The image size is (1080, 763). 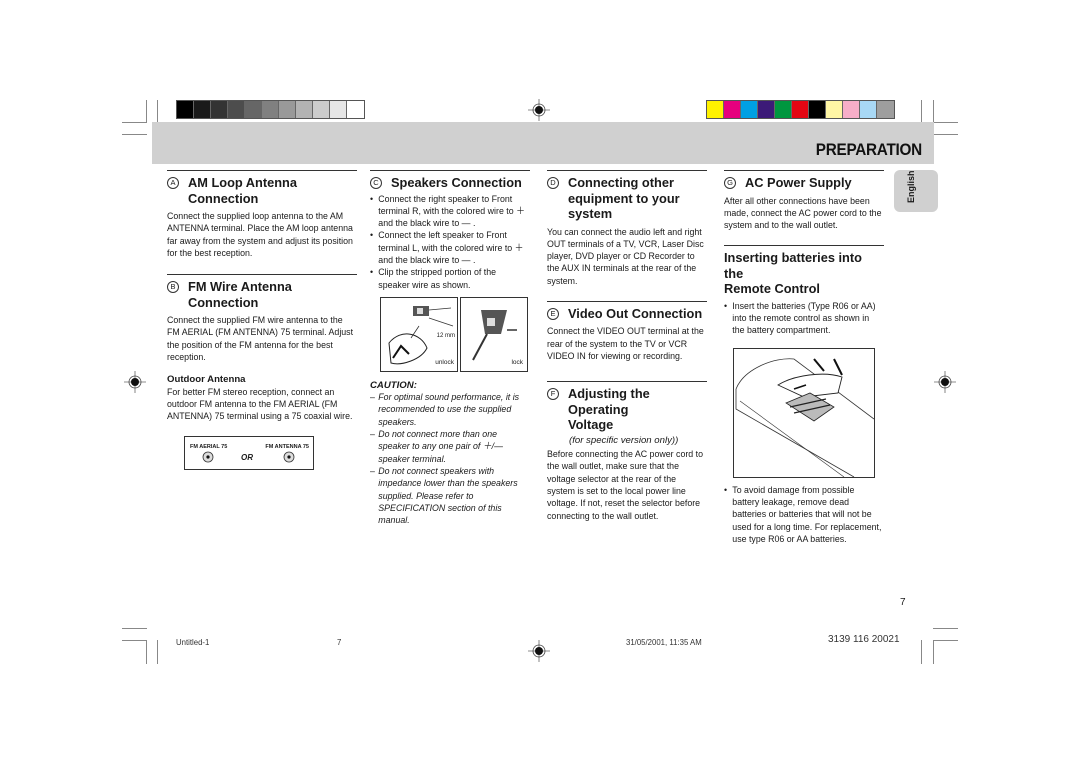 What do you see at coordinates (609, 401) in the screenshot?
I see `section-f-title-line1: Adjusting the Operating` at bounding box center [609, 401].